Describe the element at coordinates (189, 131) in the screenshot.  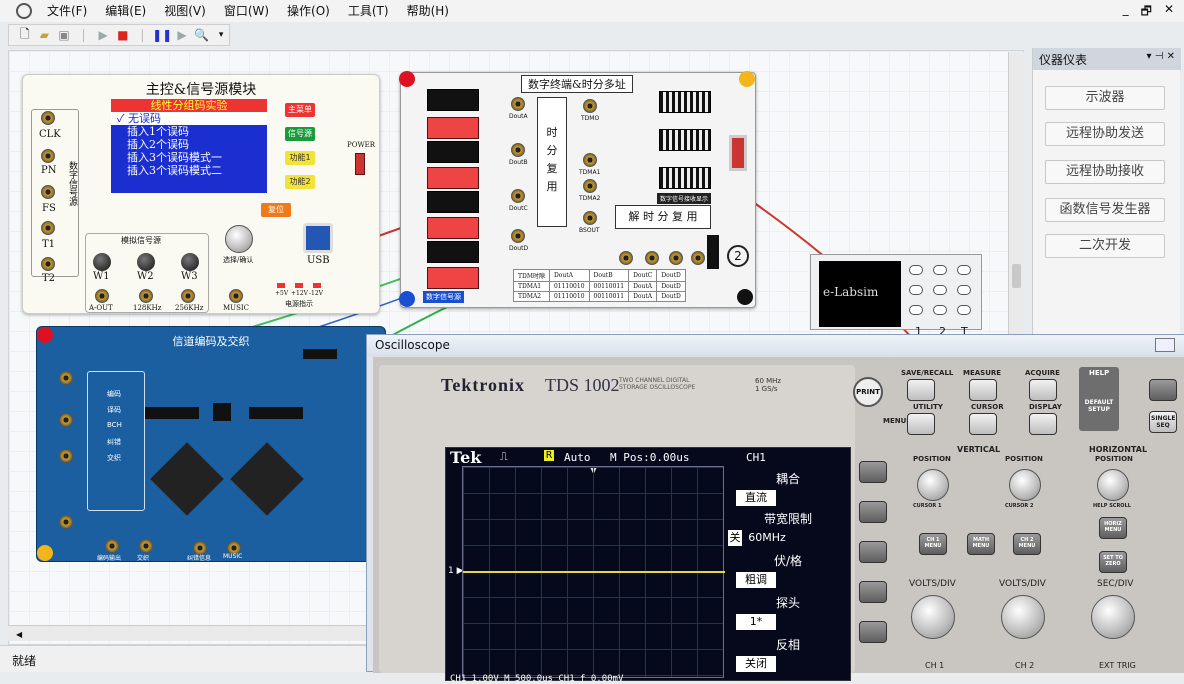
I see `lcd-item: 插入1个误码` at that location.